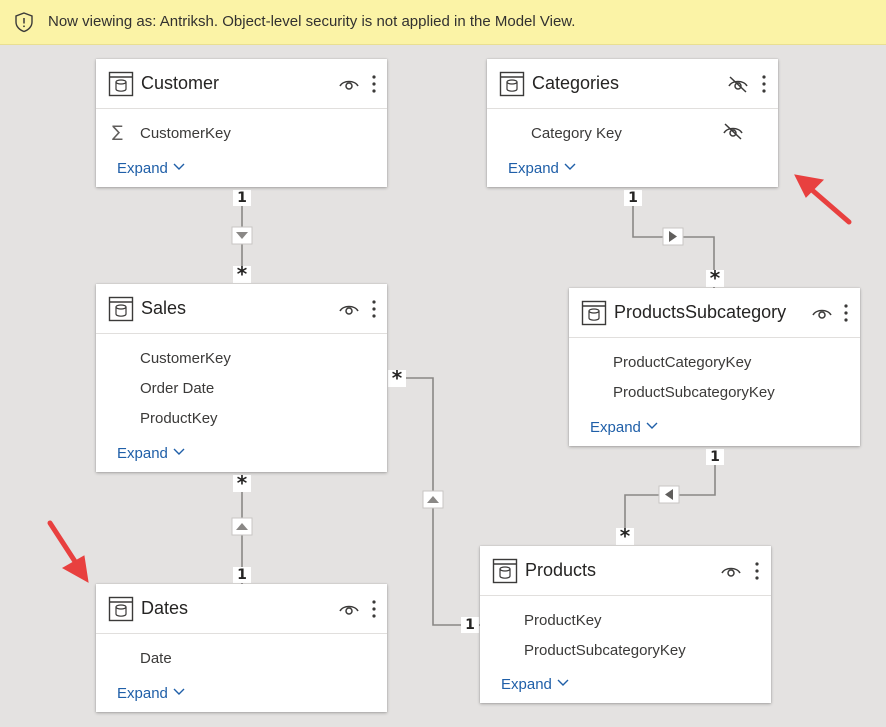  What do you see at coordinates (633, 198) in the screenshot?
I see `cardinality-categories-one: 1` at bounding box center [633, 198].